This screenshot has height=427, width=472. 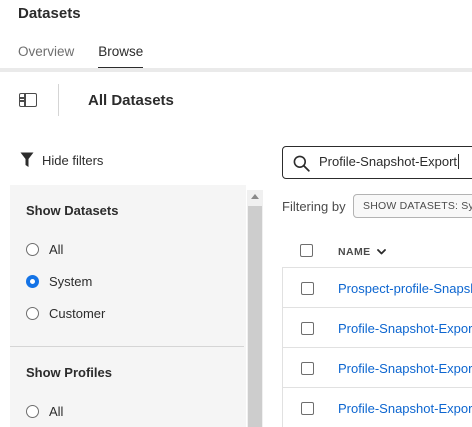 I want to click on sidebar-panel-icon, so click(x=28, y=100).